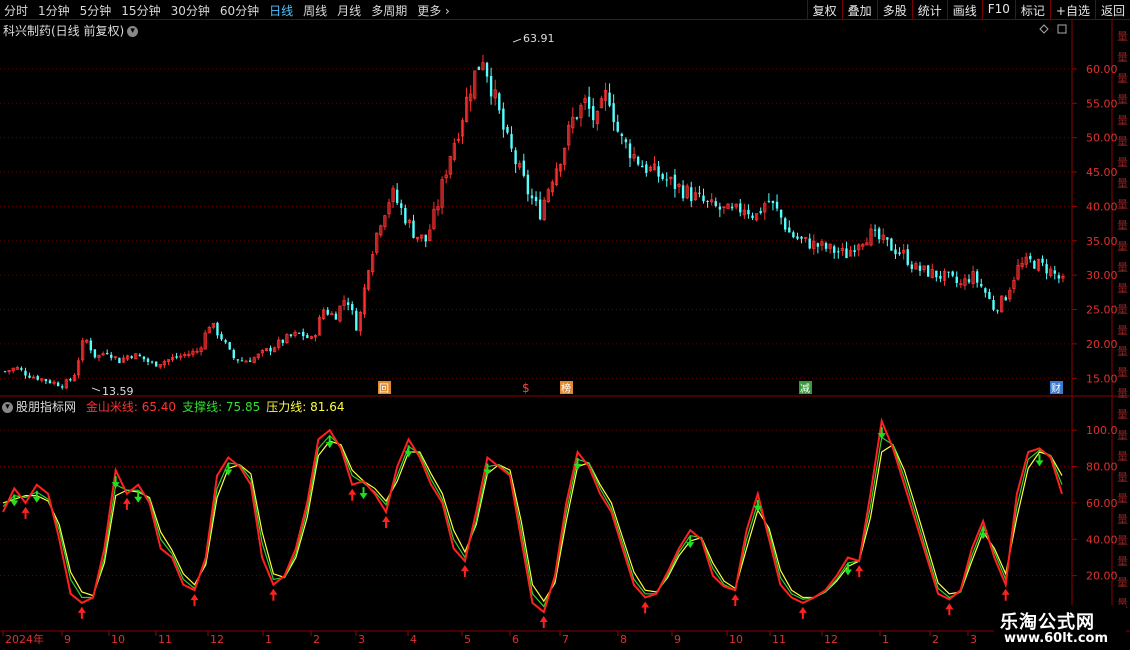  I want to click on period-tab: 30分钟, so click(190, 11).